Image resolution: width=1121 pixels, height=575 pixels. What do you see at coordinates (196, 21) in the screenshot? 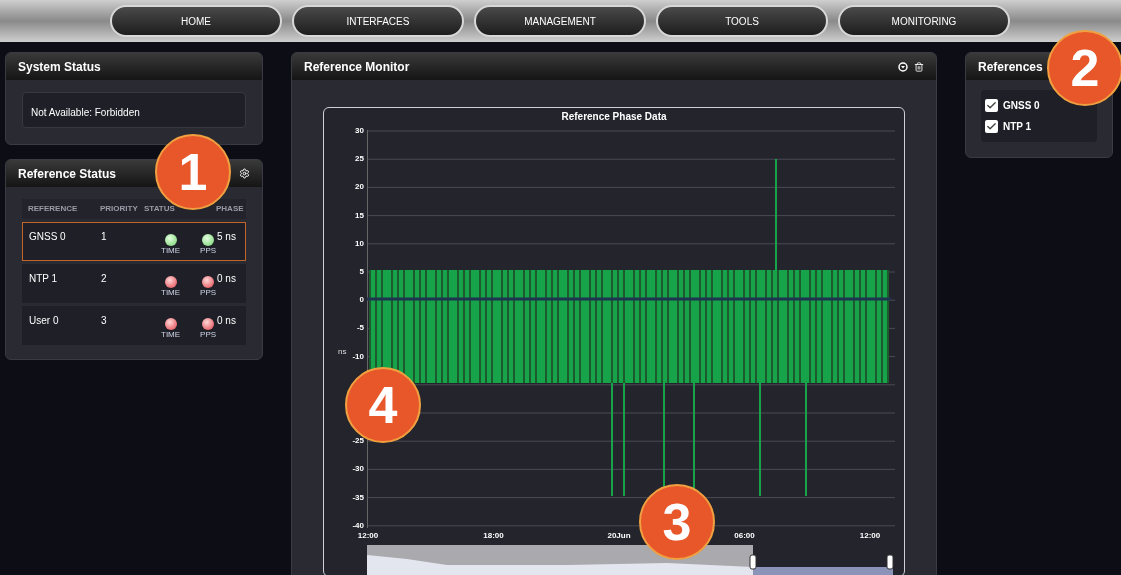
I see `nav-button: HOME` at bounding box center [196, 21].